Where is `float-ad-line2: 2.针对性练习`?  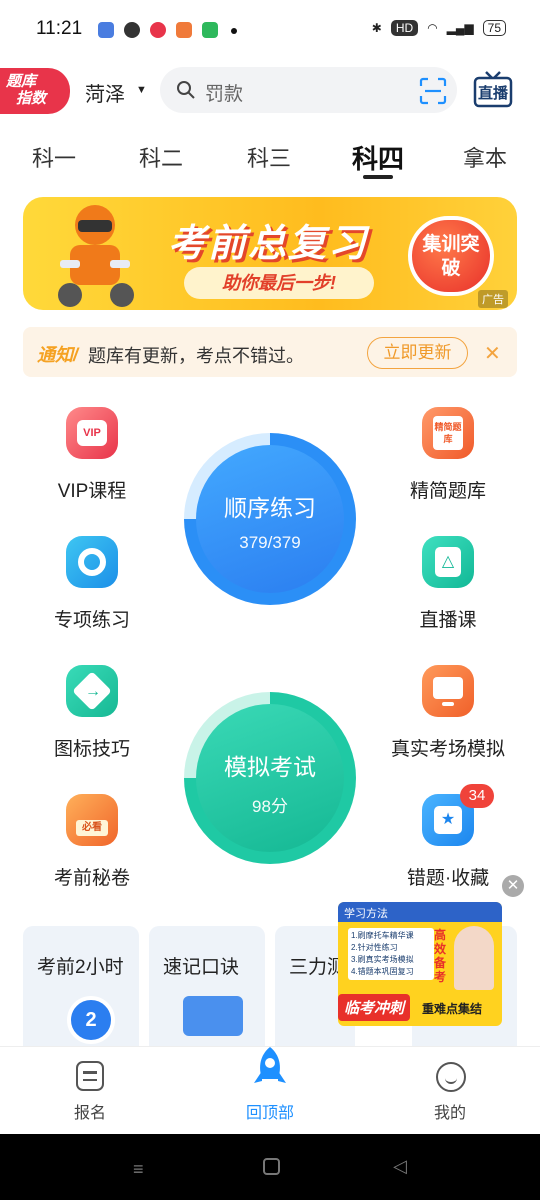 float-ad-line2: 2.针对性练习 is located at coordinates (374, 947).